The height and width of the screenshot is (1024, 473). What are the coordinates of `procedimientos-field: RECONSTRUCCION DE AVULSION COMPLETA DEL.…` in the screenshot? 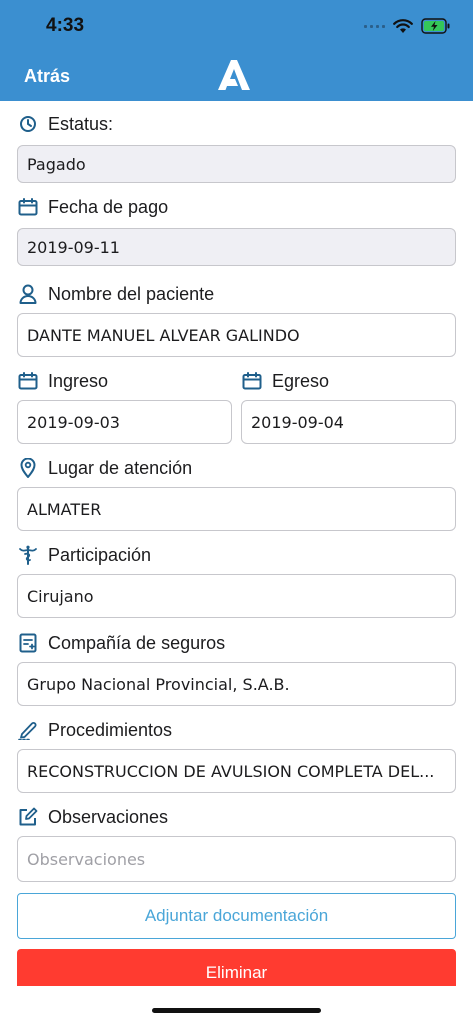 It's located at (236, 771).